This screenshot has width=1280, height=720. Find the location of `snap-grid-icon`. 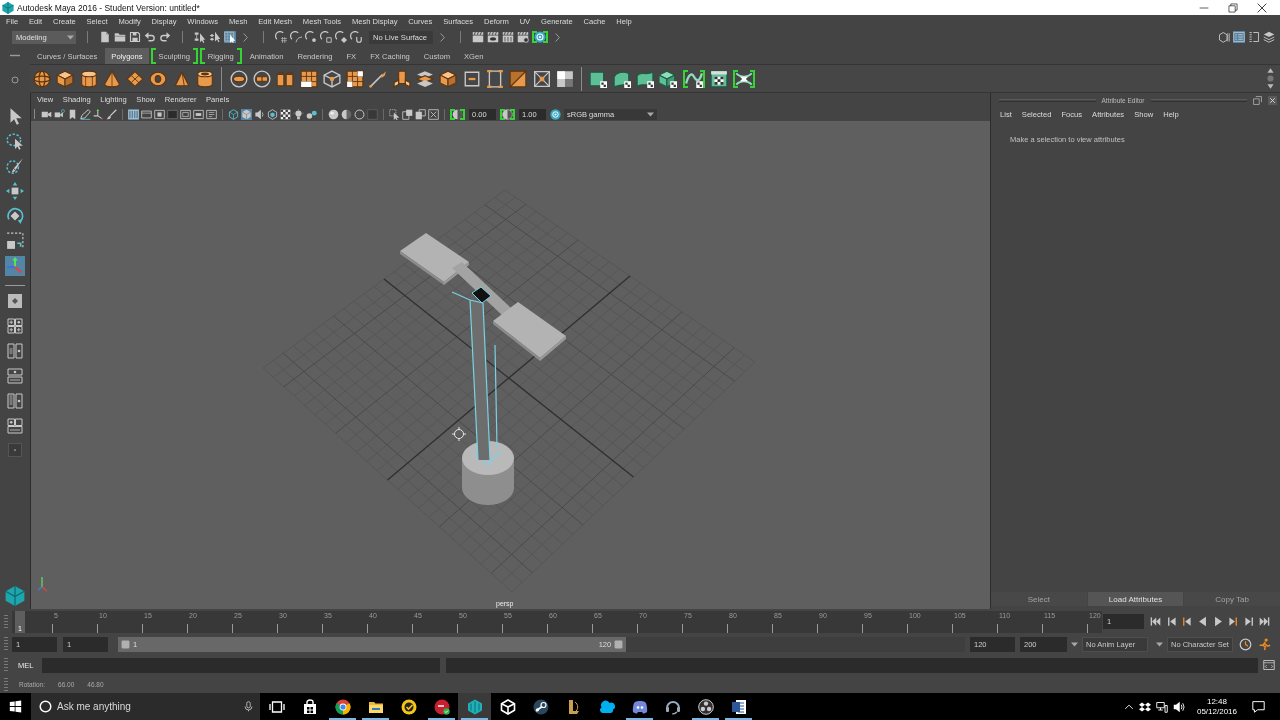

snap-grid-icon is located at coordinates (281, 37).